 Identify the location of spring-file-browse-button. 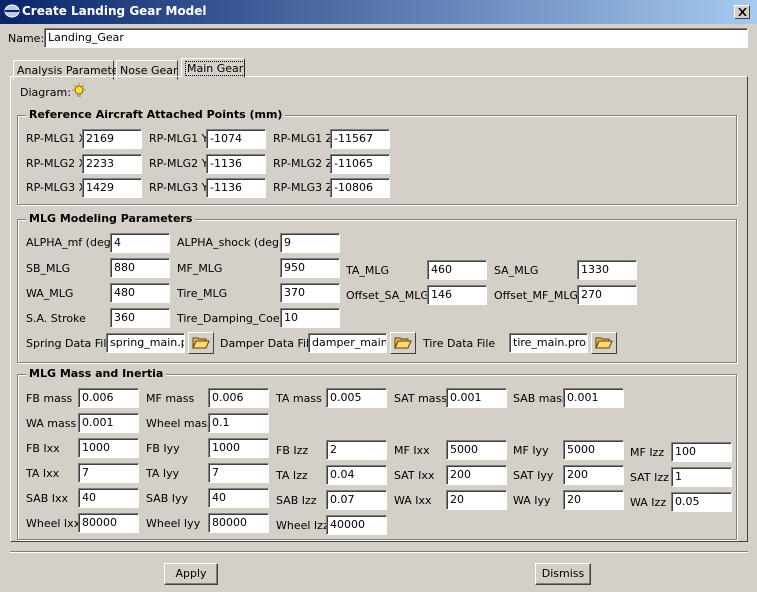
(201, 343).